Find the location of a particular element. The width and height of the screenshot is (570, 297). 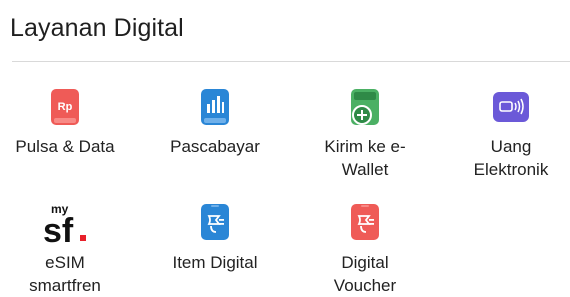

menu-item-uang-elektronik: Uang Elektronik is located at coordinates (508, 134).